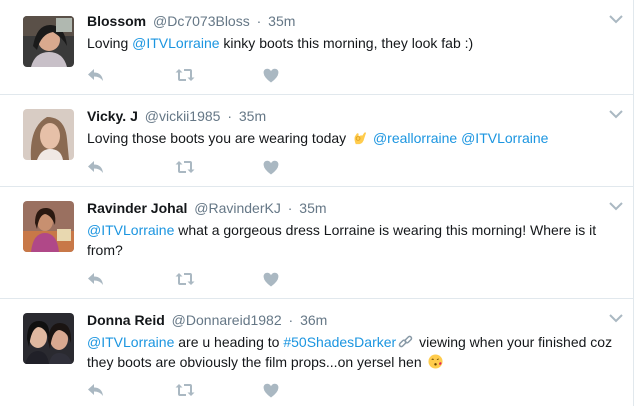 This screenshot has height=406, width=634. Describe the element at coordinates (405, 341) in the screenshot. I see `chain-emoji-icon` at that location.